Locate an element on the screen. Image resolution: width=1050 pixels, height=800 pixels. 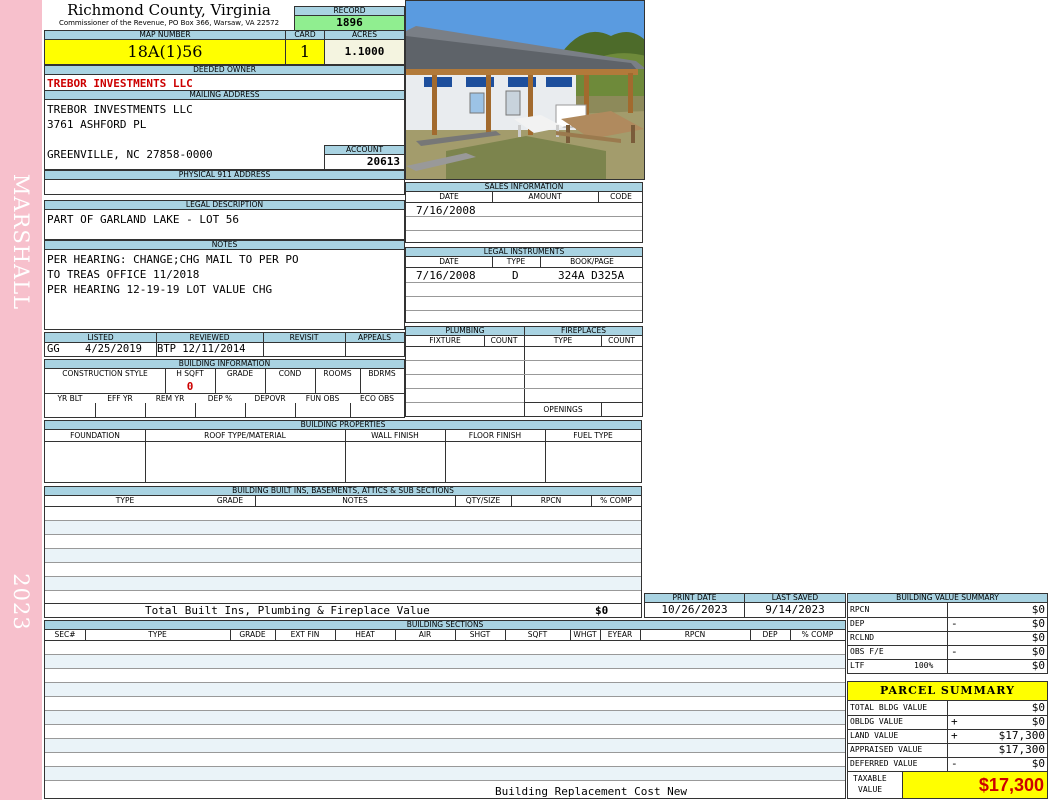
ps-obldg-label: OBLDG VALUE is located at coordinates (876, 721).